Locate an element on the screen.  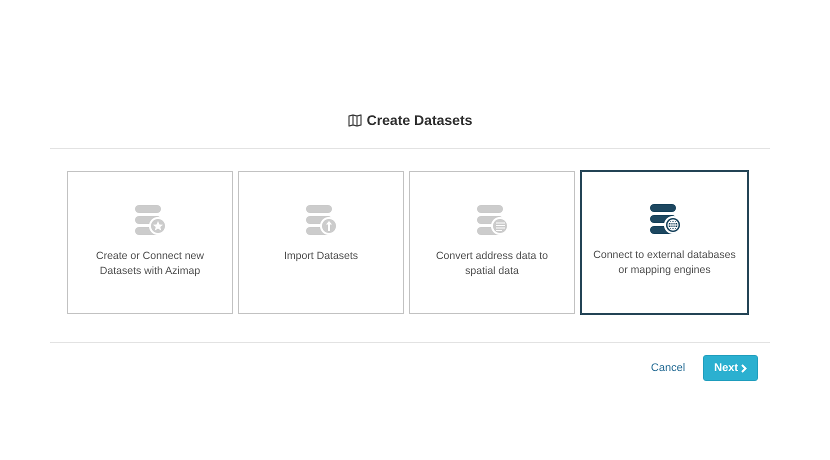
option-label: Import Datasets is located at coordinates (321, 256).